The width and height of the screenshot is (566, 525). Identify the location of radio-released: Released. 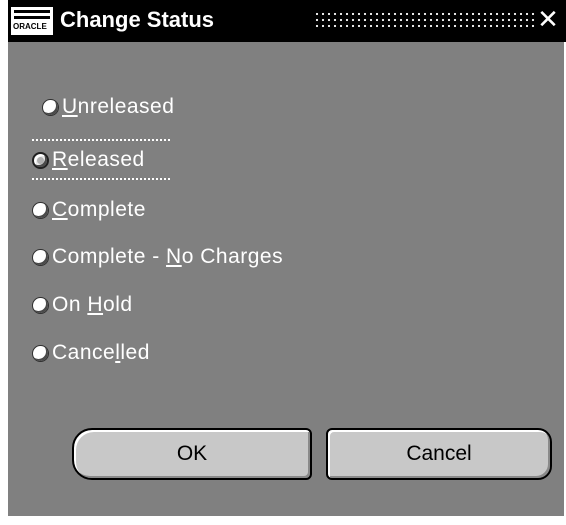
(88, 160).